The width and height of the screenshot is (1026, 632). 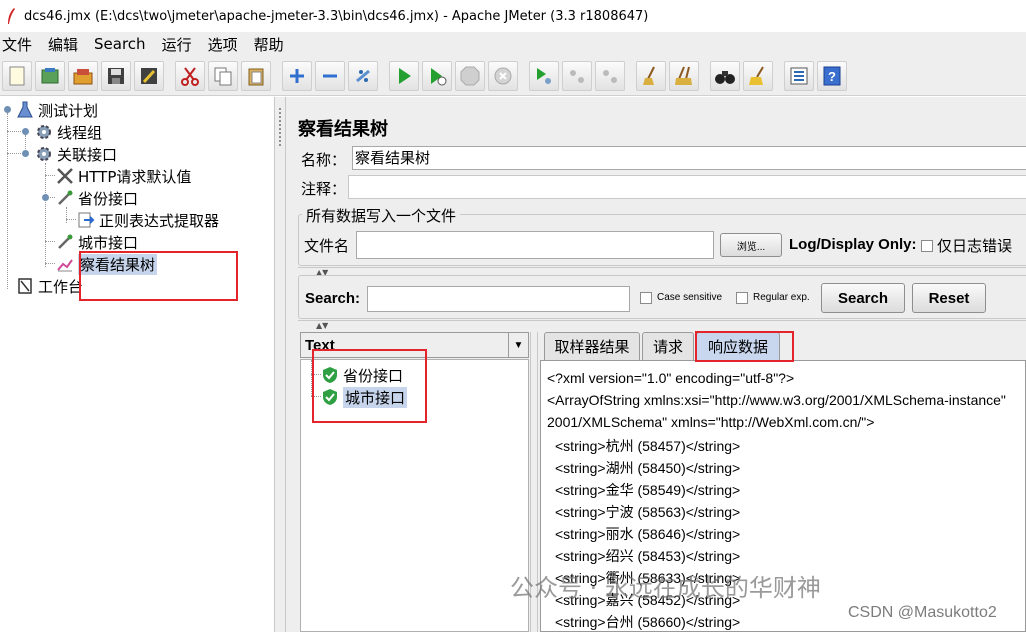 What do you see at coordinates (65, 264) in the screenshot?
I see `chart-icon` at bounding box center [65, 264].